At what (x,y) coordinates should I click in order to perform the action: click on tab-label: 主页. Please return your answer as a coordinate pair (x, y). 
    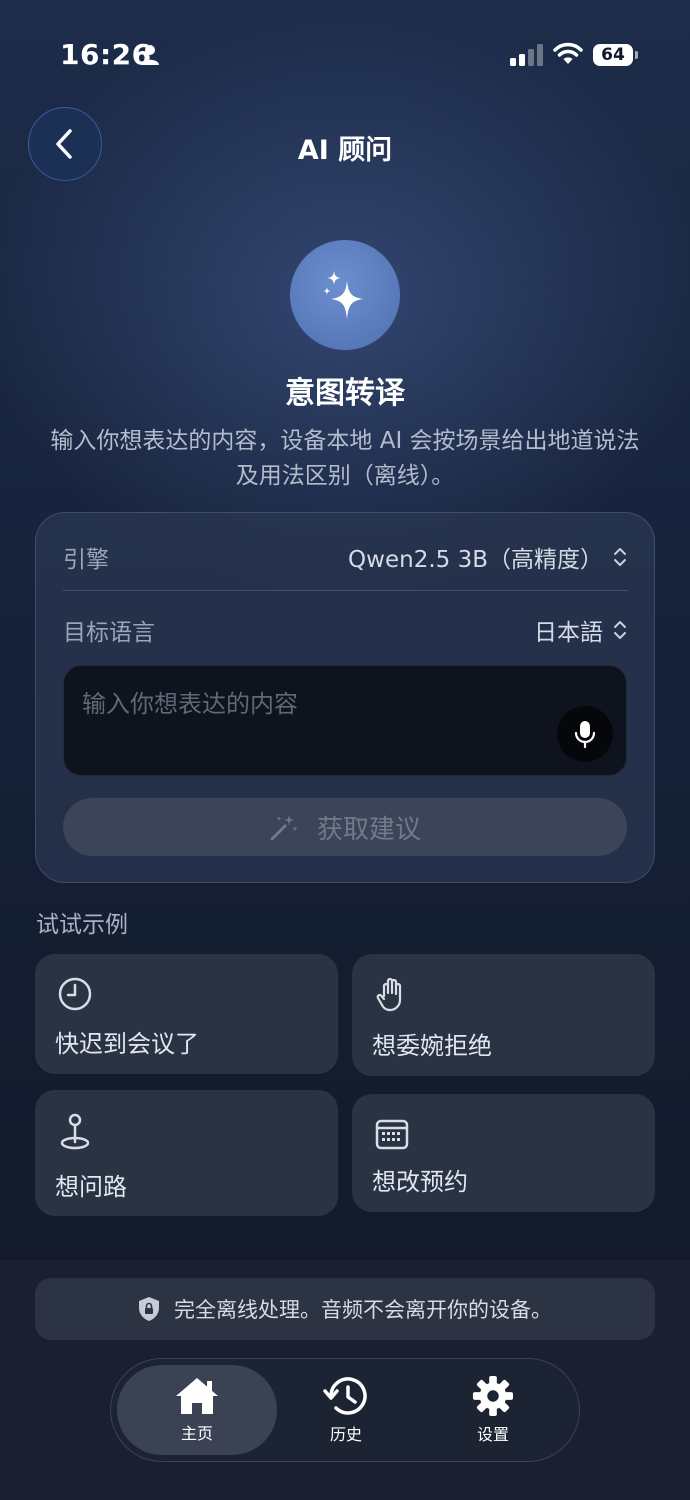
    Looking at the image, I should click on (196, 1433).